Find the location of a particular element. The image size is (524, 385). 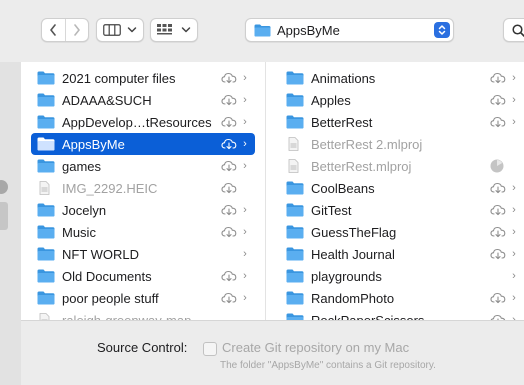

item-label: NFT WORLD is located at coordinates (101, 254).